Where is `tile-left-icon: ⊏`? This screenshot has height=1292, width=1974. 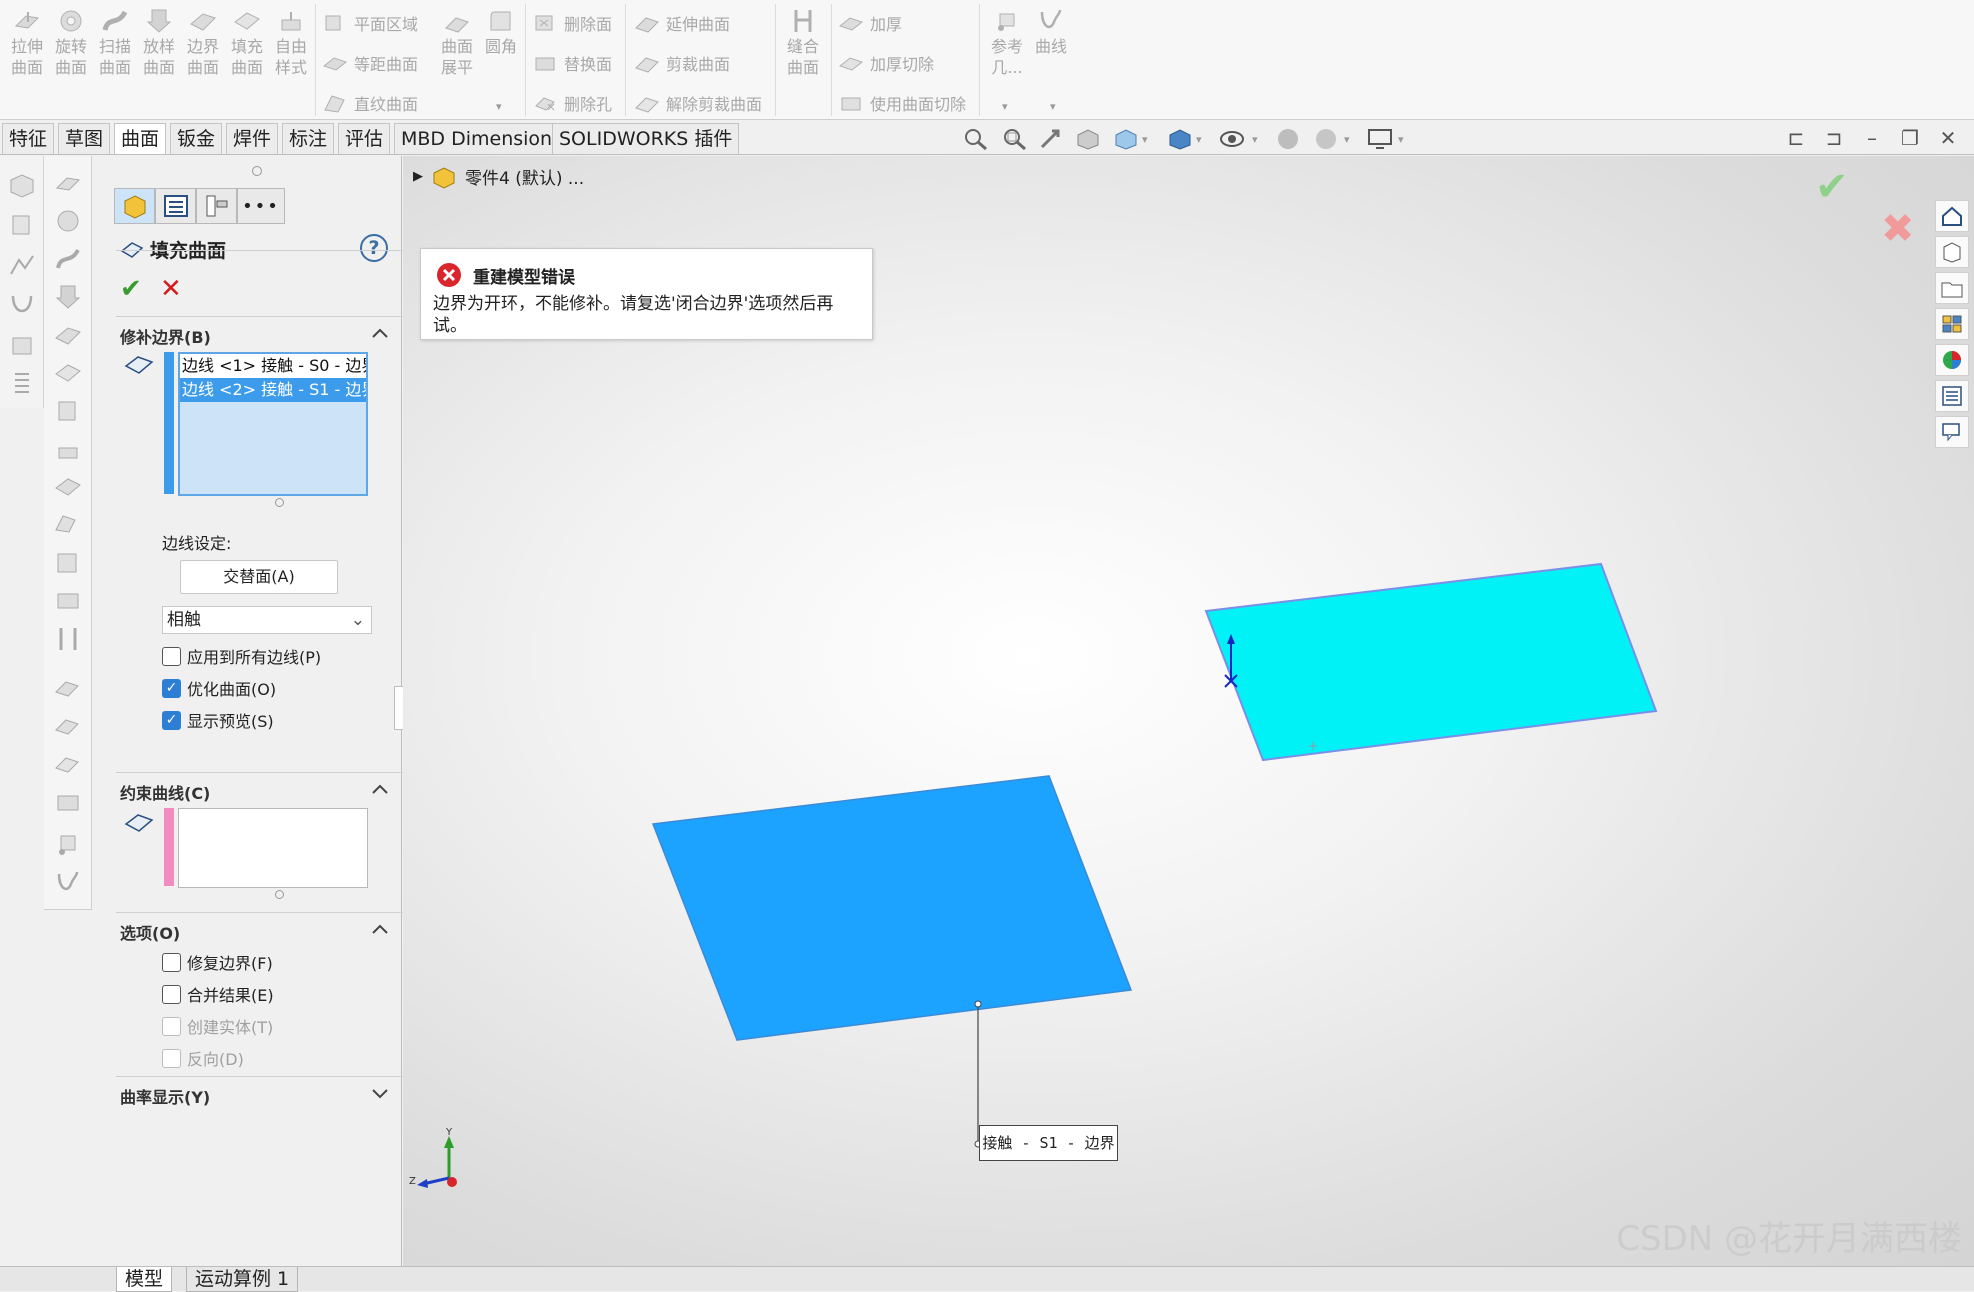 tile-left-icon: ⊏ is located at coordinates (1796, 139).